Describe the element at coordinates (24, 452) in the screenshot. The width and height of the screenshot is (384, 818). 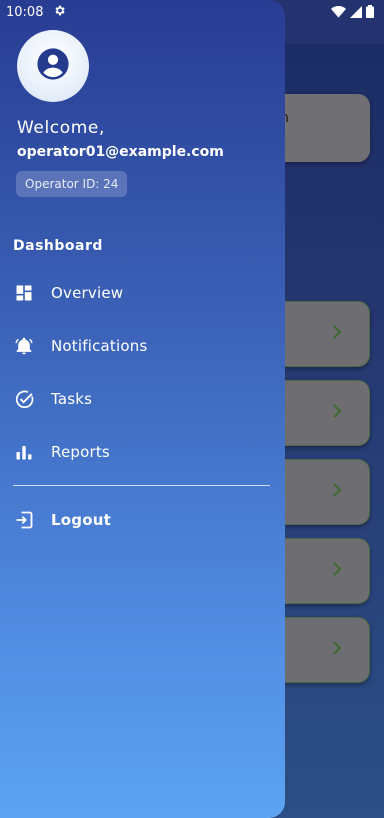
I see `bar-chart-icon` at that location.